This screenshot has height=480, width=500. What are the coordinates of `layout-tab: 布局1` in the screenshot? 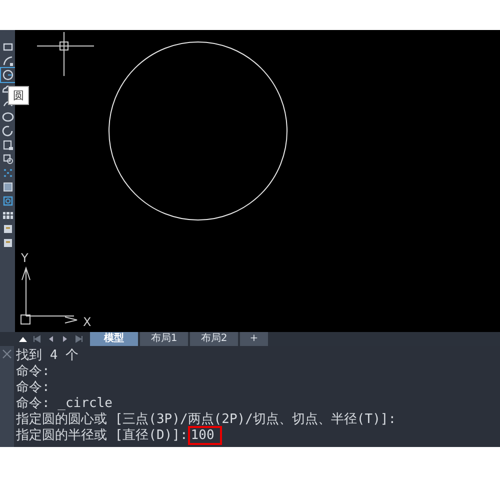 It's located at (164, 339).